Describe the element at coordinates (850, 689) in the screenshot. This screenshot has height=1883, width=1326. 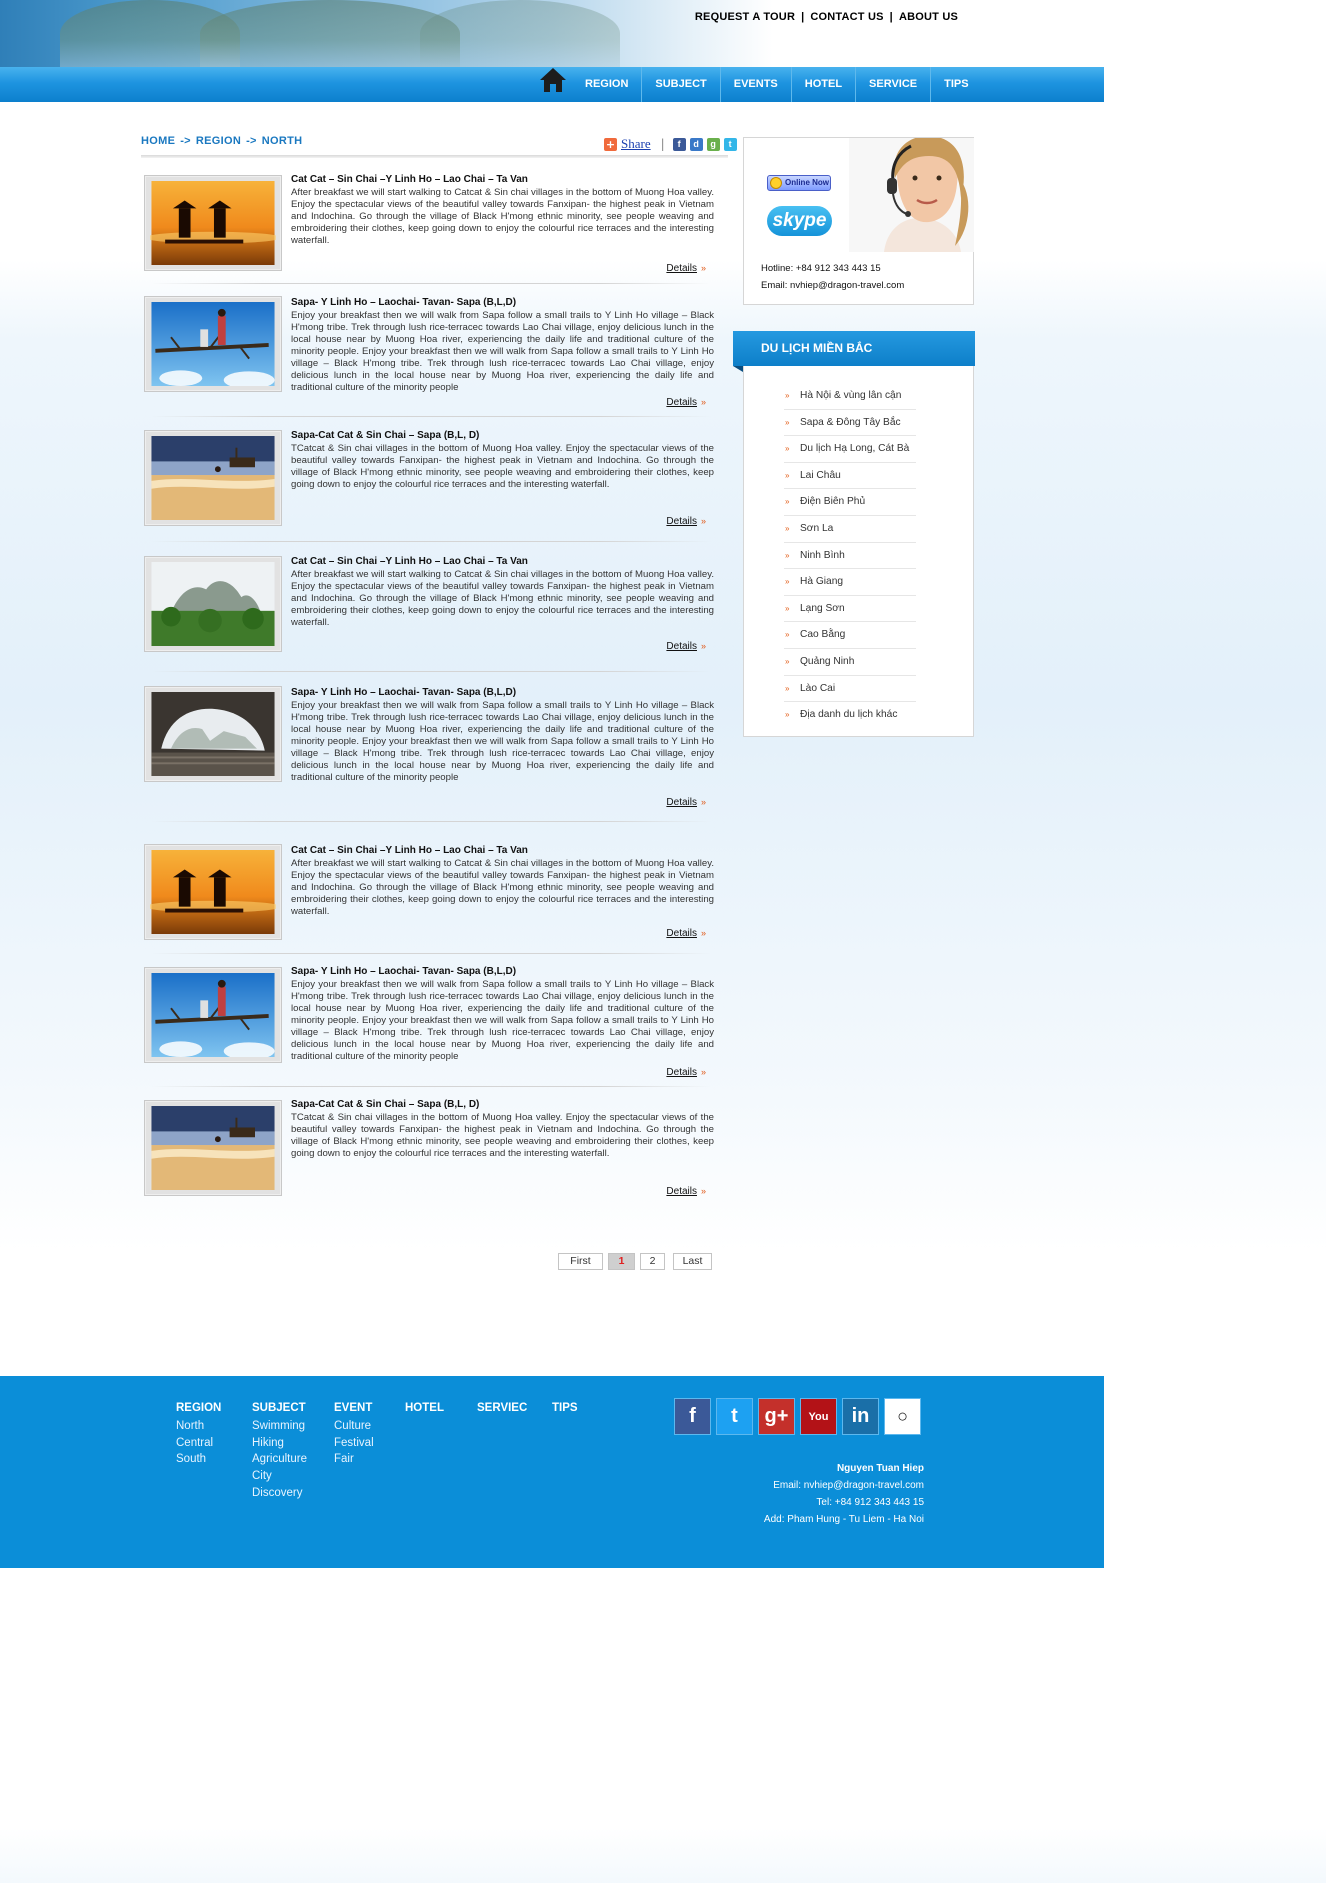
I see `region-link: » Lào Cai` at that location.